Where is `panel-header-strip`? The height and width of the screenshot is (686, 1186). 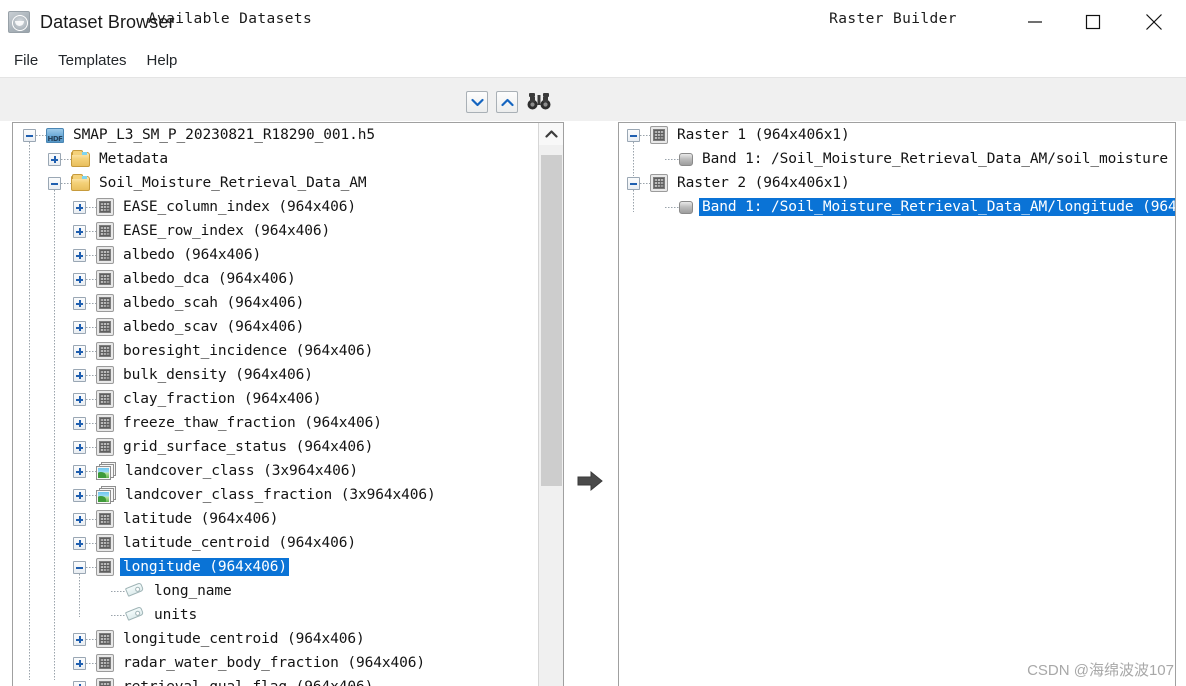 panel-header-strip is located at coordinates (593, 99).